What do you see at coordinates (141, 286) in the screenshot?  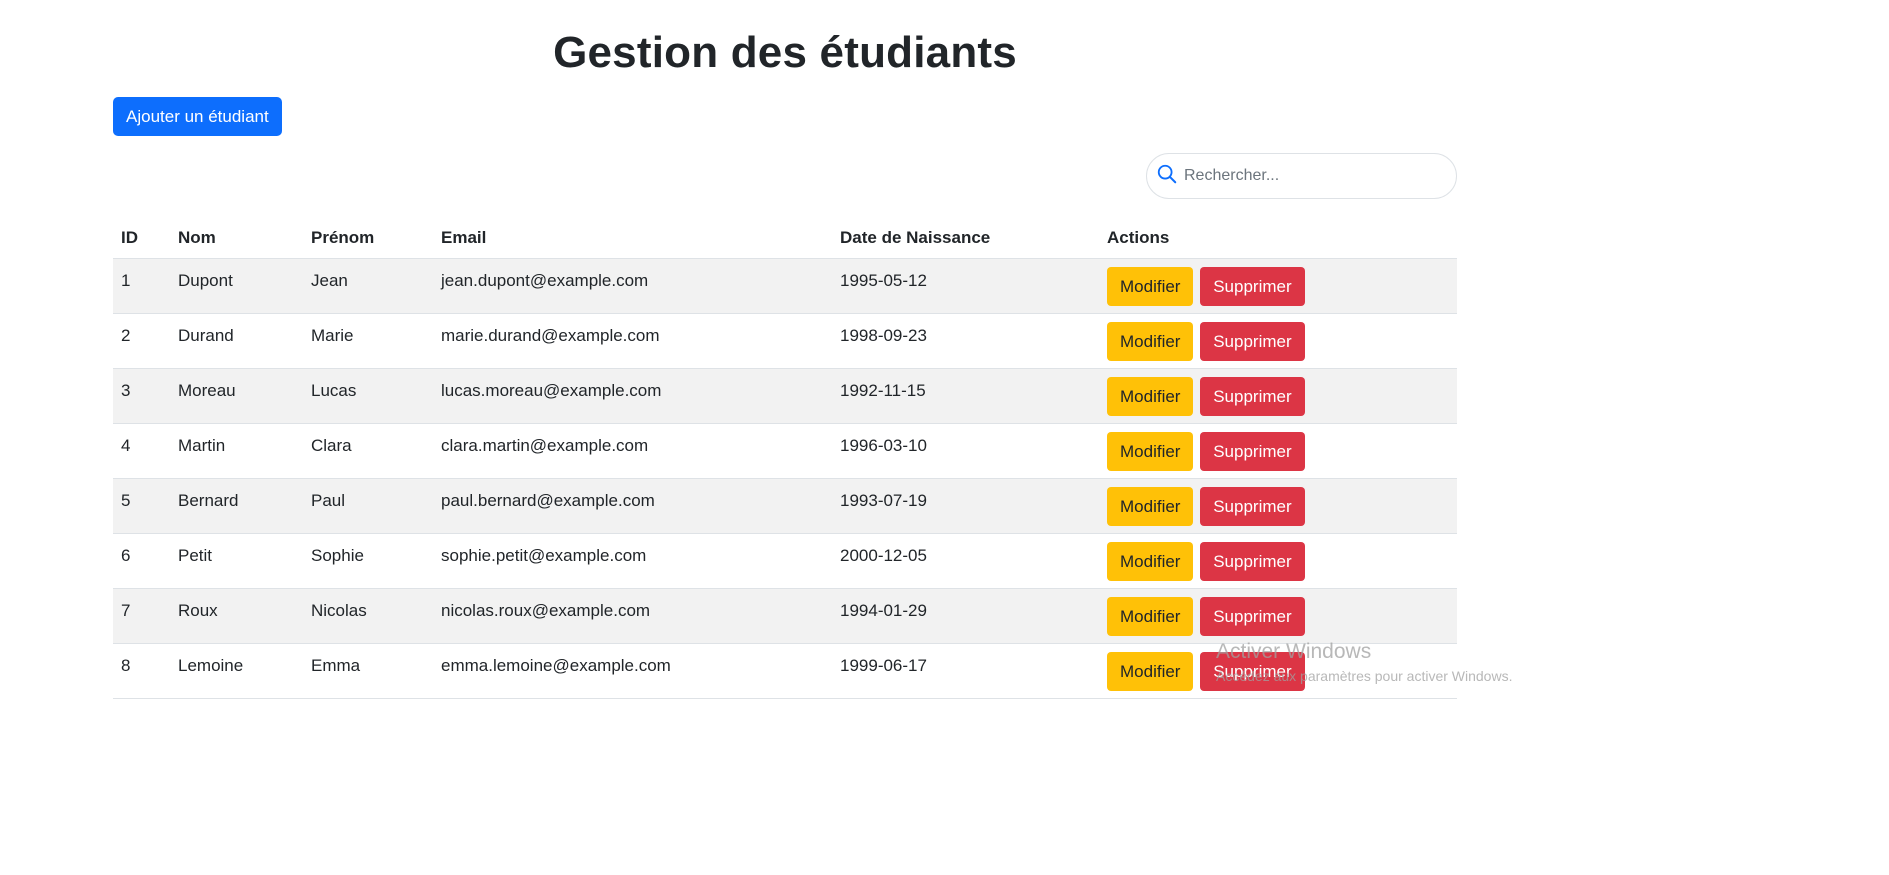 I see `cell-id: 1` at bounding box center [141, 286].